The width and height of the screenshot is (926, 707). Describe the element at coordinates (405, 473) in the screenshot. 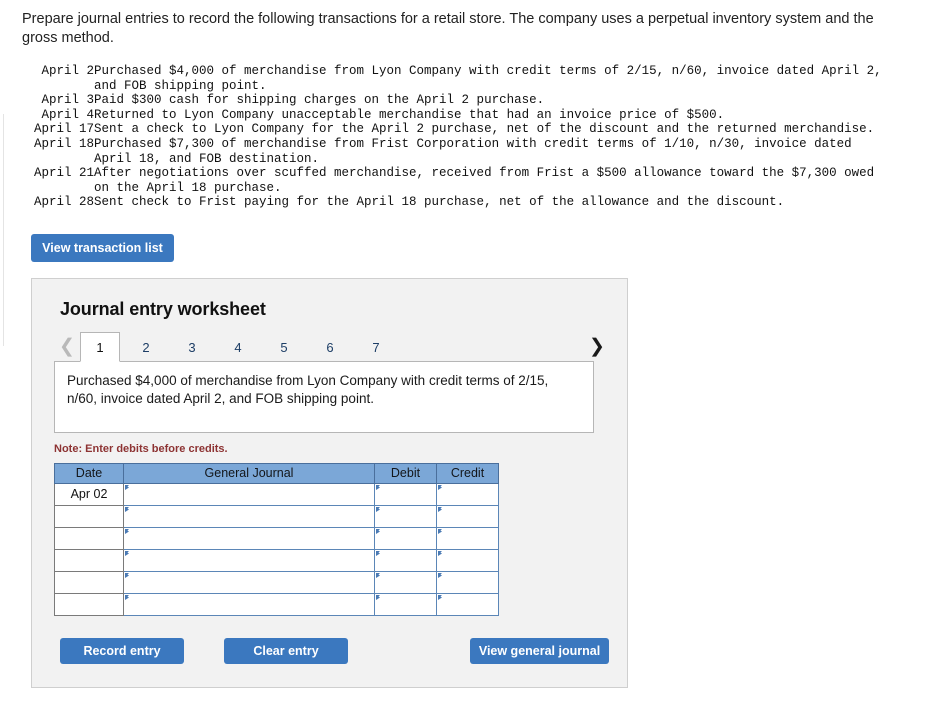

I see `column-header-debit: Debit` at that location.